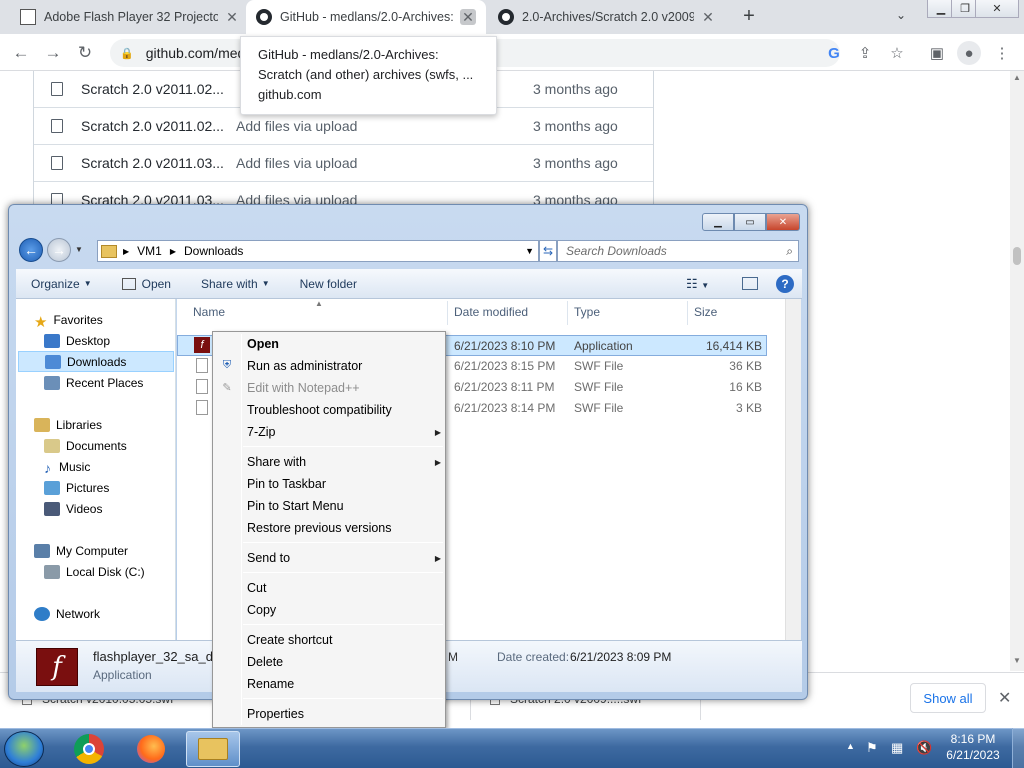 This screenshot has height=768, width=1024. I want to click on taskbar-chrome-button, so click(89, 749).